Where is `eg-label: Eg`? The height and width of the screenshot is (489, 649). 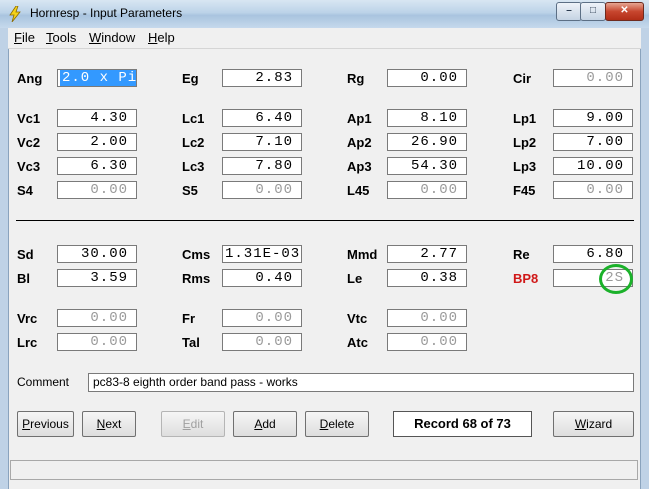 eg-label: Eg is located at coordinates (190, 78).